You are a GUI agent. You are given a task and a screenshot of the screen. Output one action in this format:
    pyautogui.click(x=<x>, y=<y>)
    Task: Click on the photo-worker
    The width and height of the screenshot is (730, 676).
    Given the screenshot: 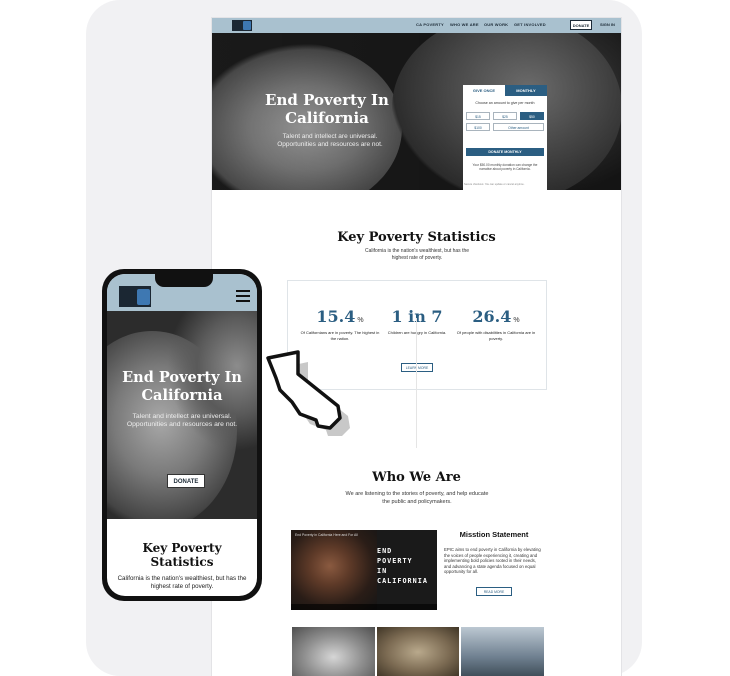 What is the action you would take?
    pyautogui.click(x=418, y=651)
    